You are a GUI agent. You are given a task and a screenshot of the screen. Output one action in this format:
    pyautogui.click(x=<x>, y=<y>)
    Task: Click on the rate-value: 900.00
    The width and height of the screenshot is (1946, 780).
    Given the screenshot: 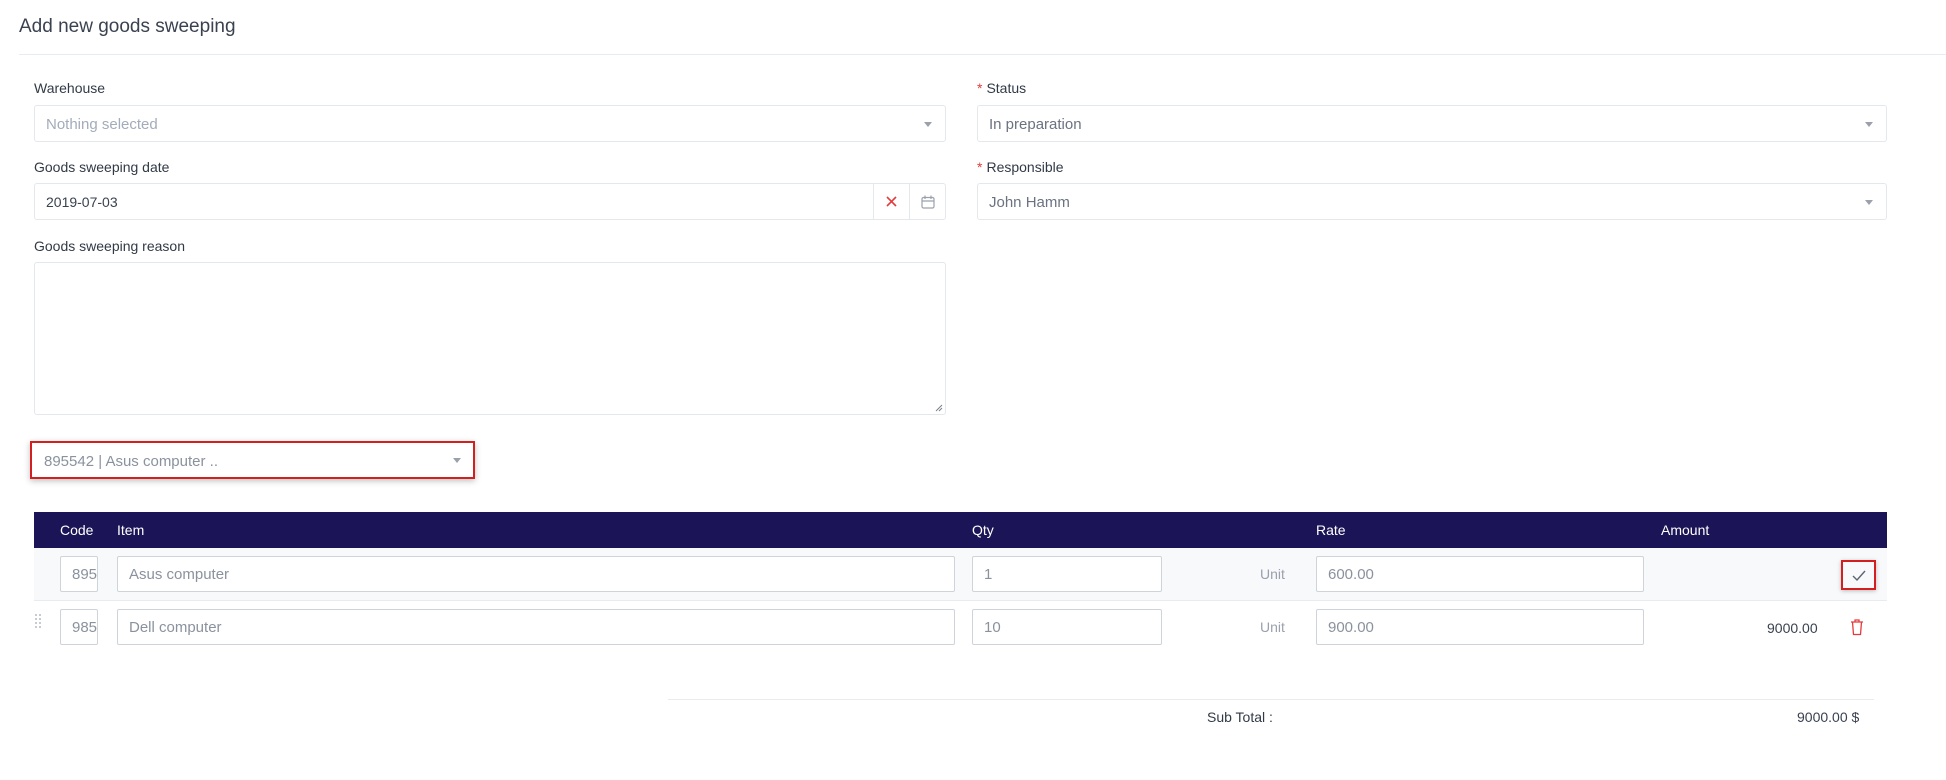 What is the action you would take?
    pyautogui.click(x=1351, y=627)
    